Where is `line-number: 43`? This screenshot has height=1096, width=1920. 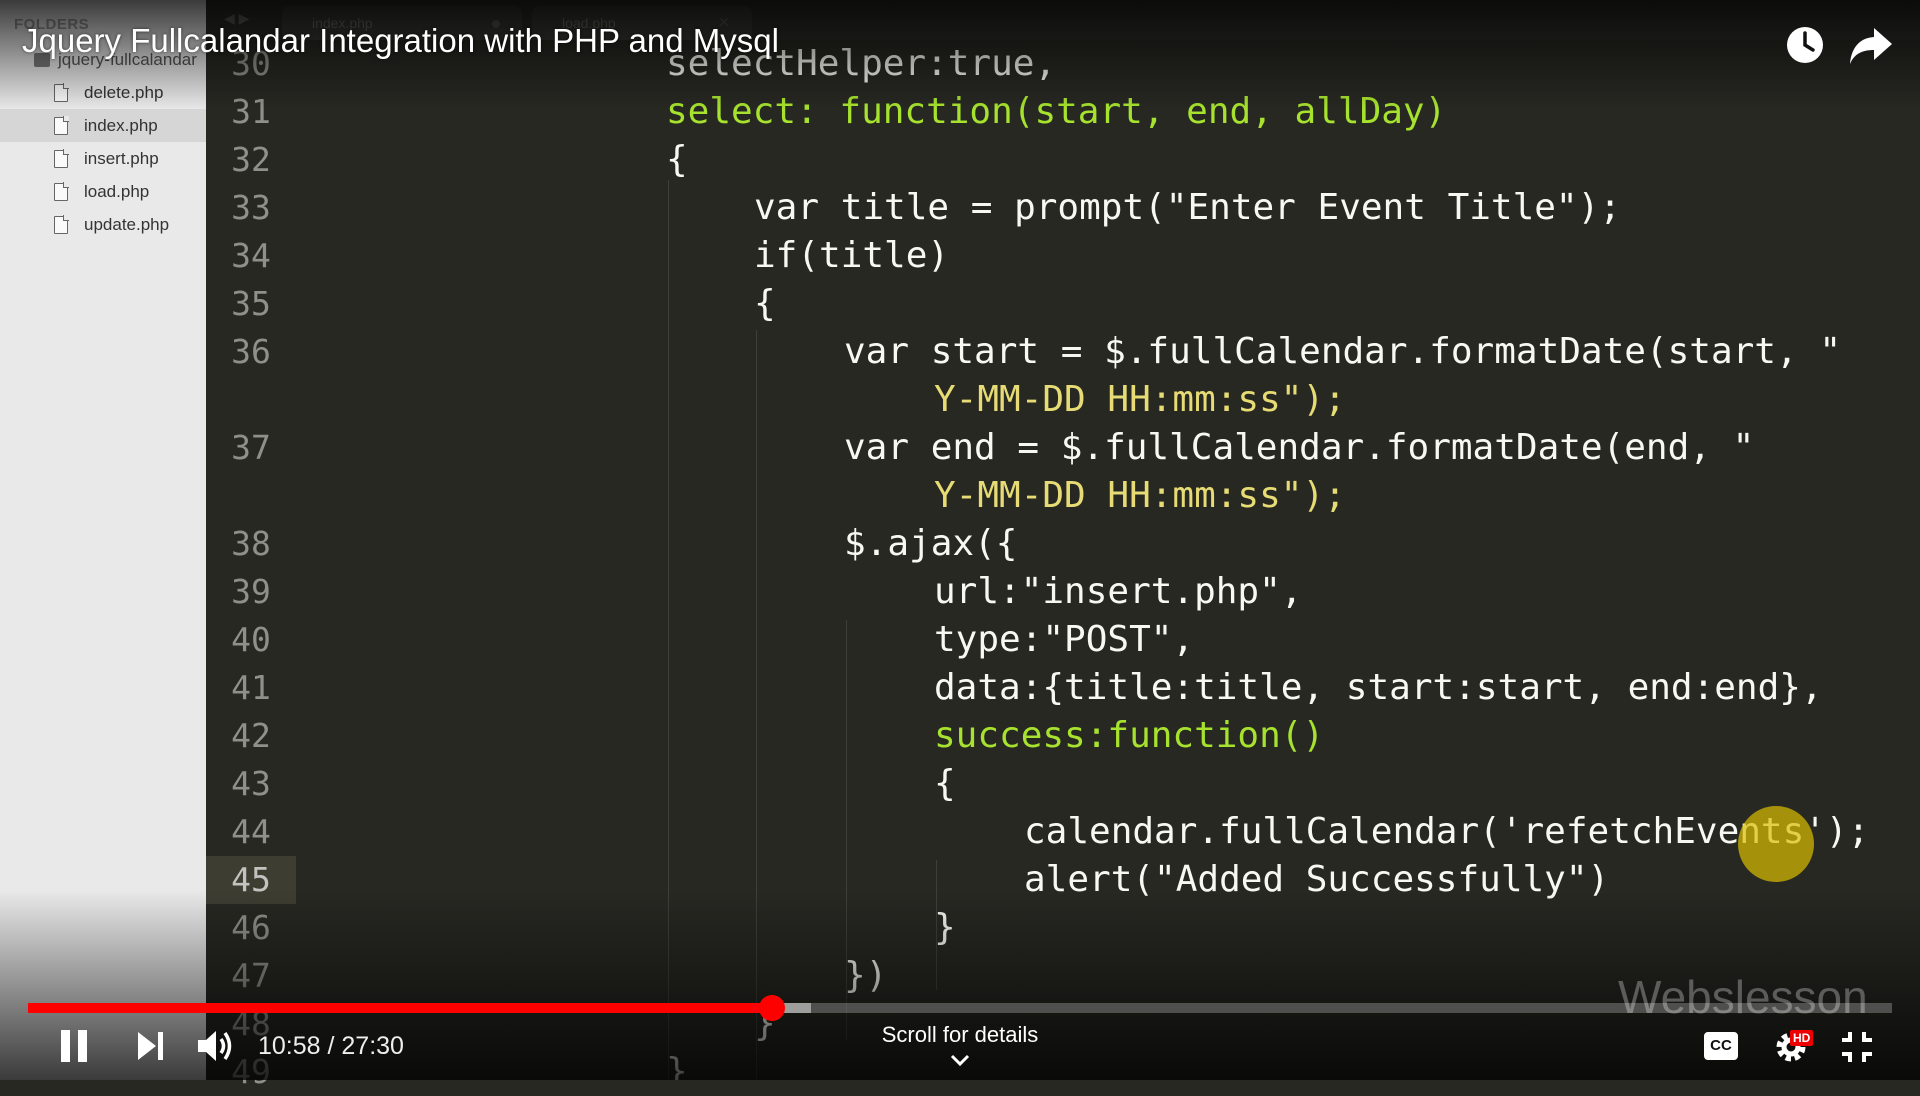 line-number: 43 is located at coordinates (251, 783).